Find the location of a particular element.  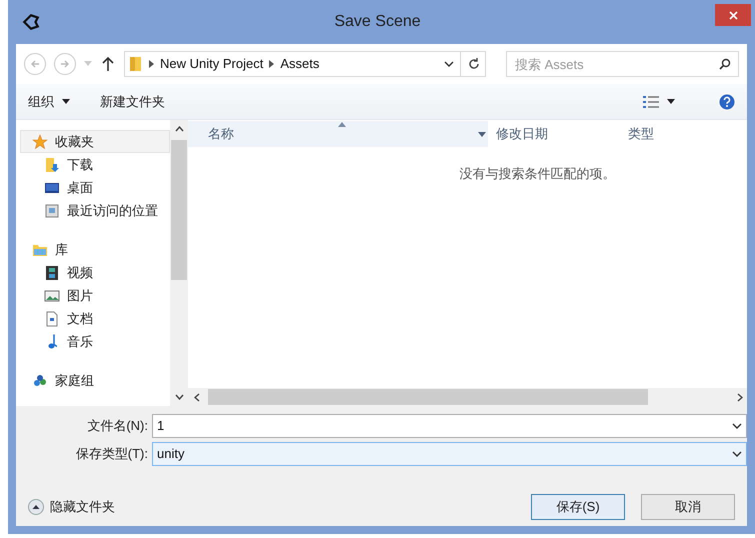

nav-label: 音乐 is located at coordinates (80, 341).